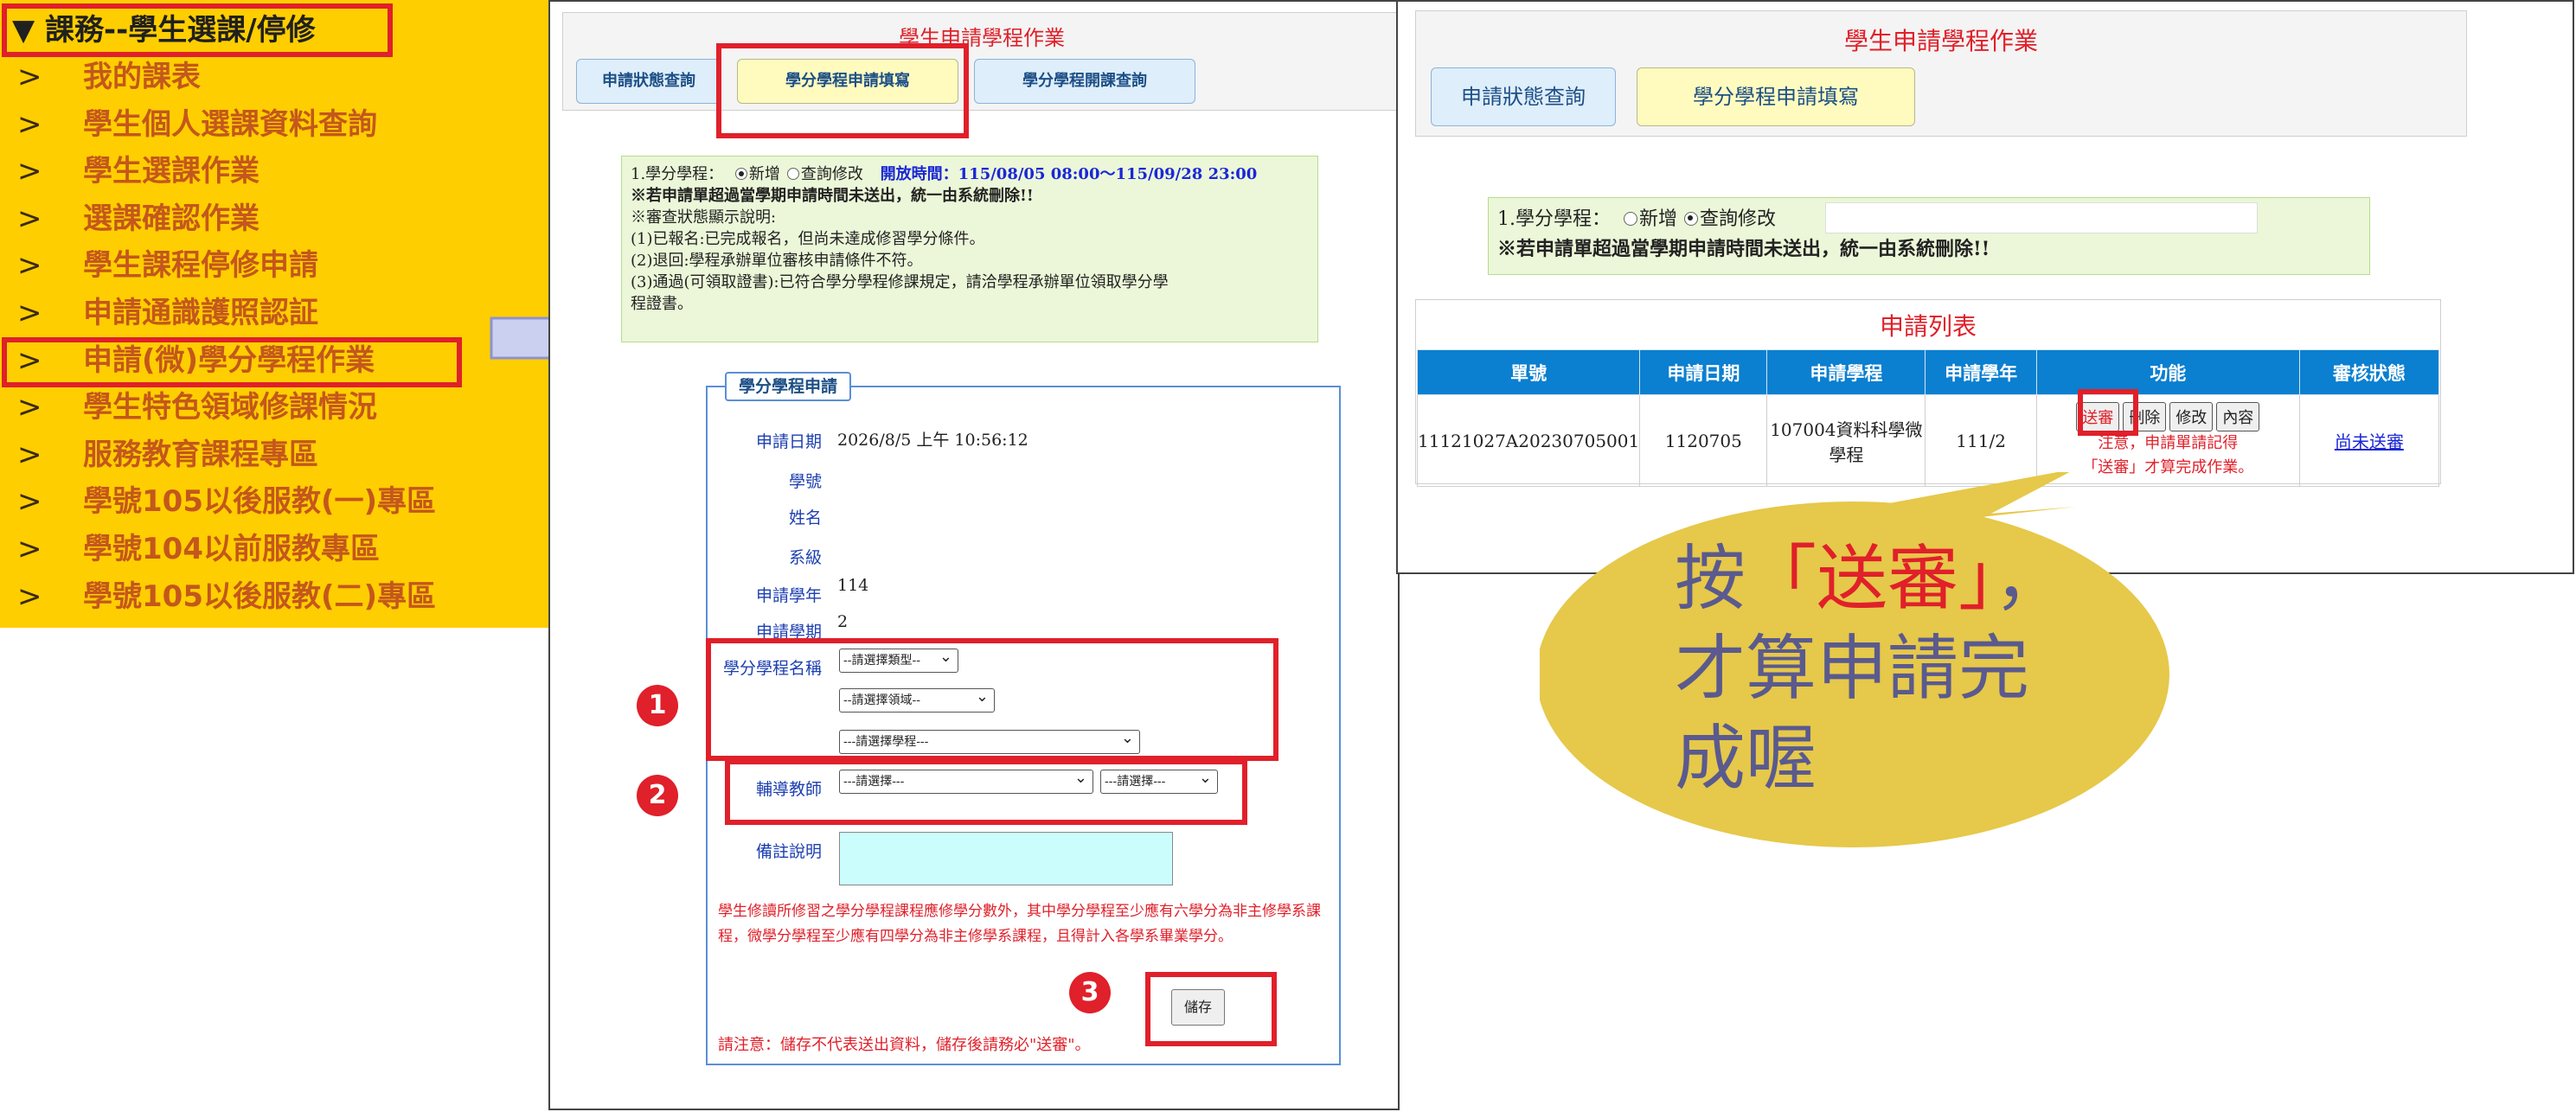  I want to click on term-value: 2, so click(843, 621).